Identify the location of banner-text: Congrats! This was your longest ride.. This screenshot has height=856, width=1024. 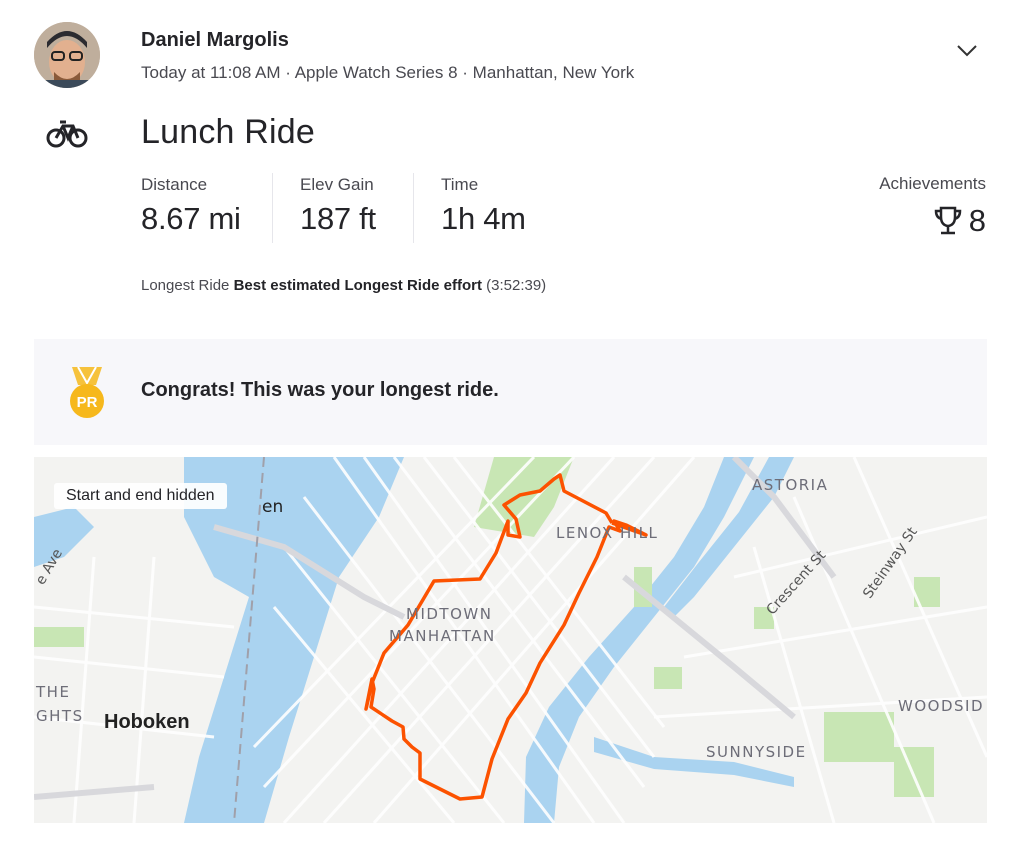
(320, 390).